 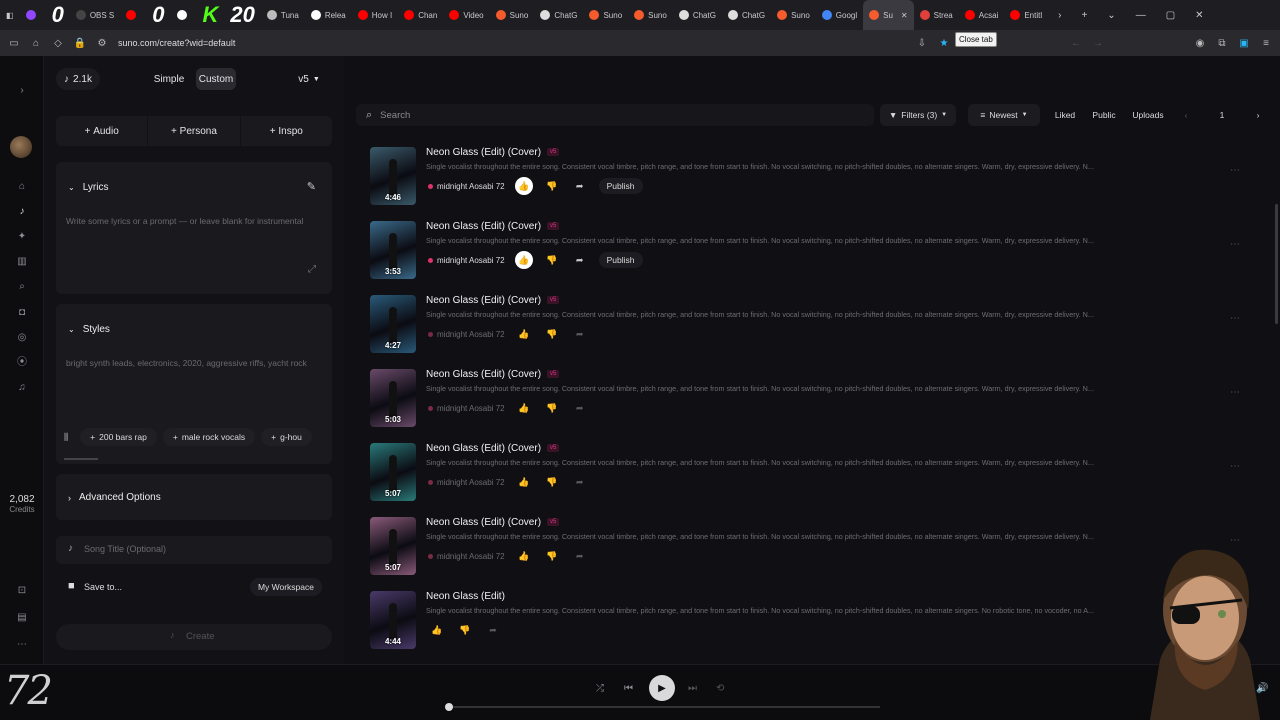 I want to click on tab-scroll-icon: ›, so click(x=1059, y=15).